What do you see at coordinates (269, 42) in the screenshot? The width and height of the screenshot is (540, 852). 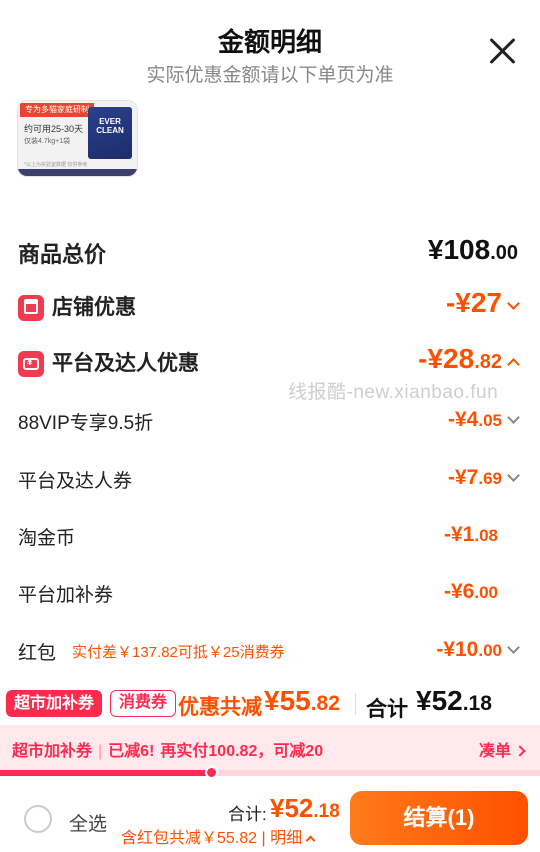 I see `page-title: 金额明细` at bounding box center [269, 42].